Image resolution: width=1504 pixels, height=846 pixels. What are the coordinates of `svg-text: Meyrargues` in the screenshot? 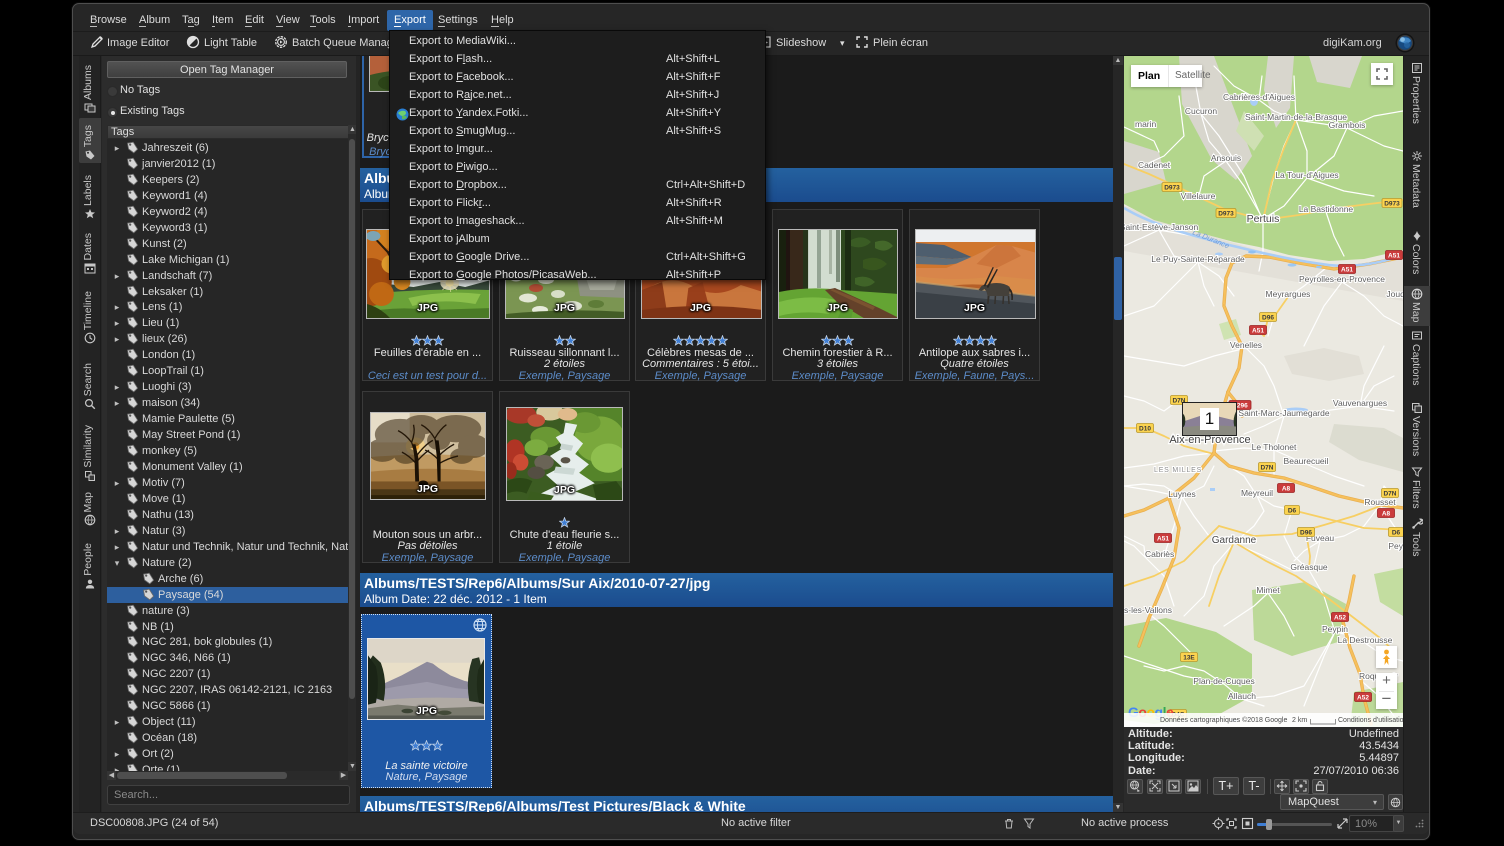 It's located at (1288, 294).